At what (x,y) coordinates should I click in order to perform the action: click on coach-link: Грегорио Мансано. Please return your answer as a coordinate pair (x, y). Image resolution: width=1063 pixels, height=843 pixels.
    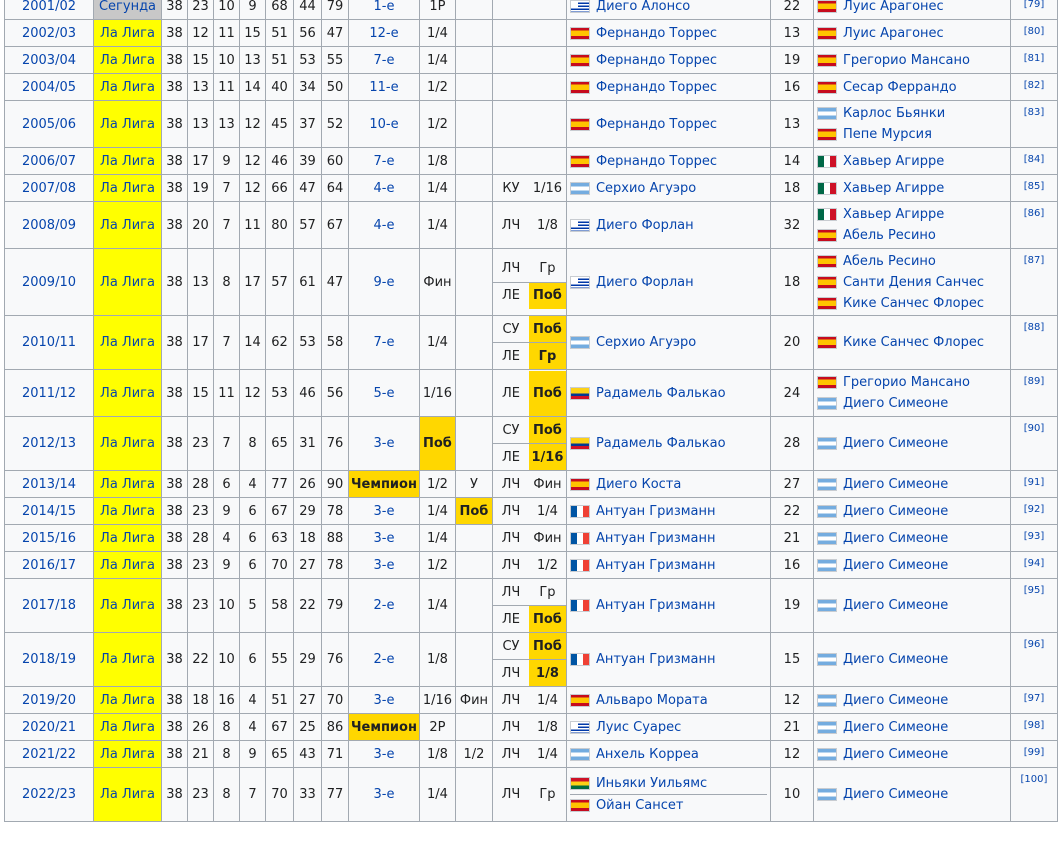
    Looking at the image, I should click on (906, 382).